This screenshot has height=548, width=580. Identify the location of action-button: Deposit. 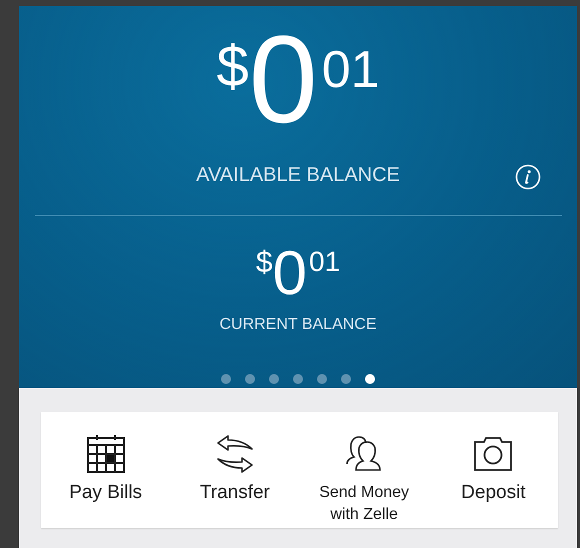
(493, 470).